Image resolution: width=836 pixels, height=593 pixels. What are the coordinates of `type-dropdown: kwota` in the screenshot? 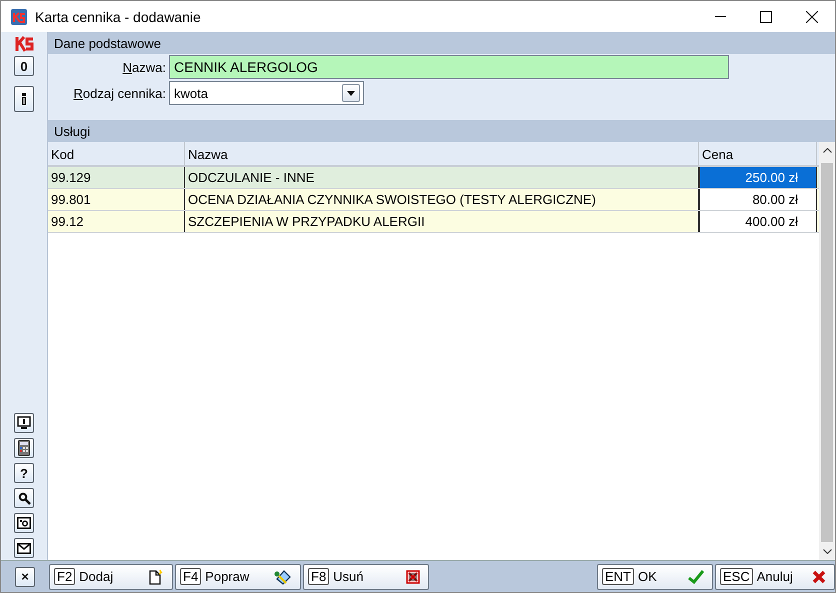 It's located at (266, 93).